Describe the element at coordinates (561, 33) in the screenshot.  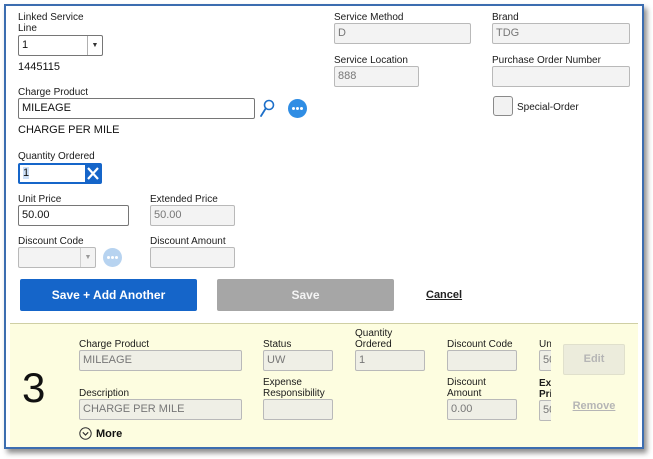
I see `brand-field: TDG` at that location.